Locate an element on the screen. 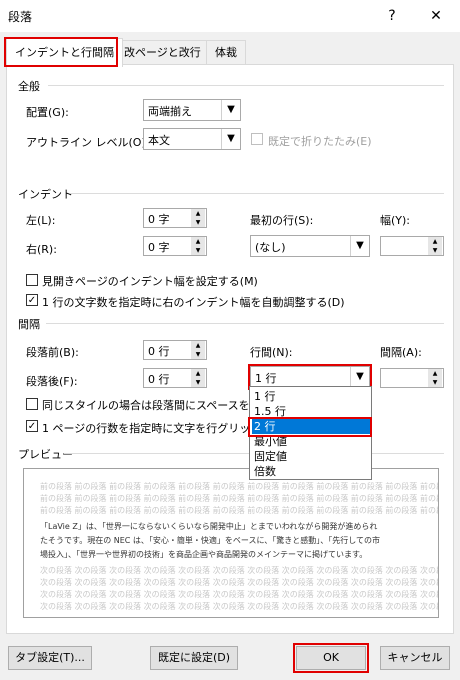 This screenshot has height=680, width=460. space-before-value: 0 行 is located at coordinates (159, 351).